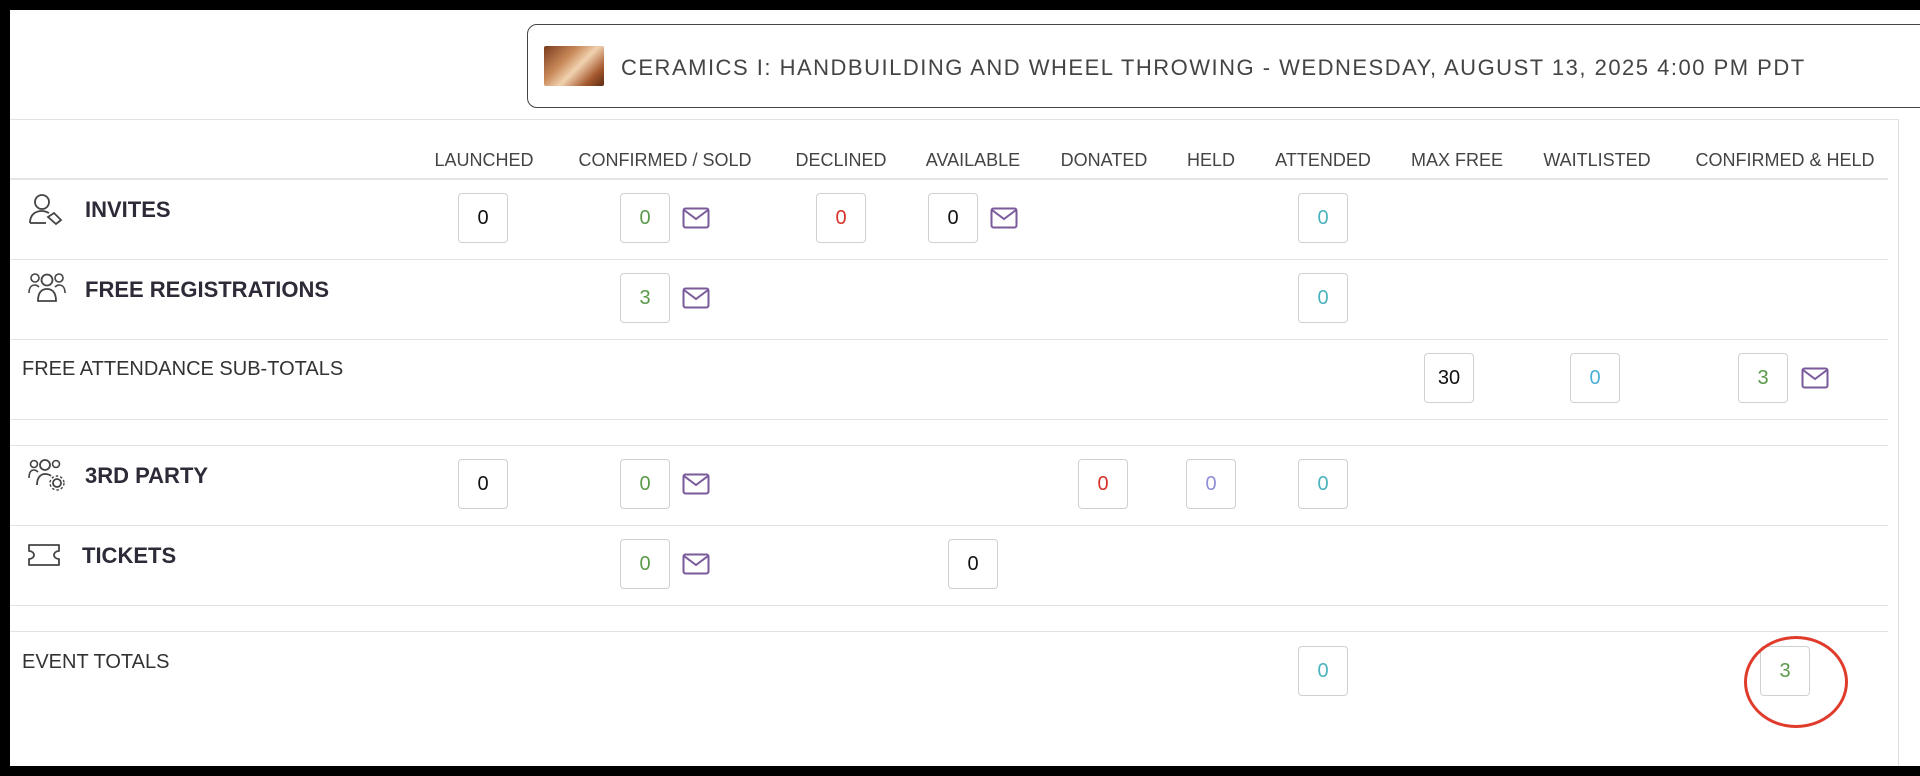 The image size is (1920, 776). I want to click on row-label-3rd-party: 3RD PARTY, so click(147, 475).